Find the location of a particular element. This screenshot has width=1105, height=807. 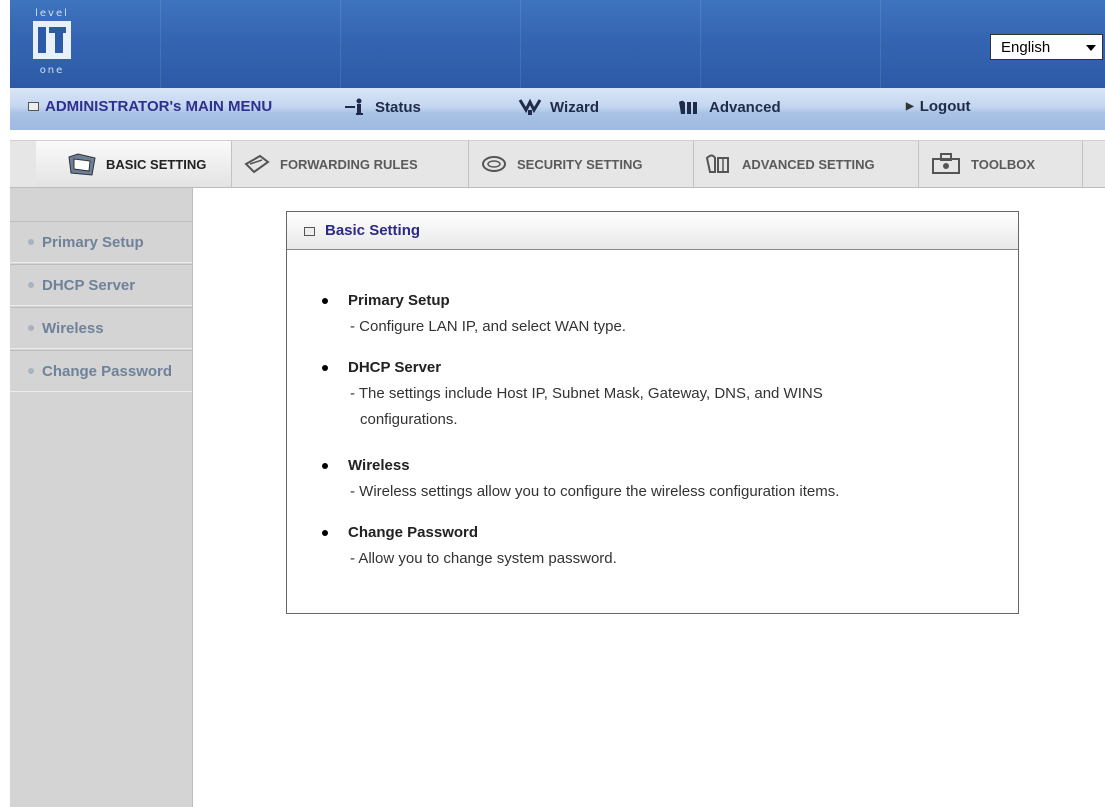

header-banner: level one English is located at coordinates (557, 44).